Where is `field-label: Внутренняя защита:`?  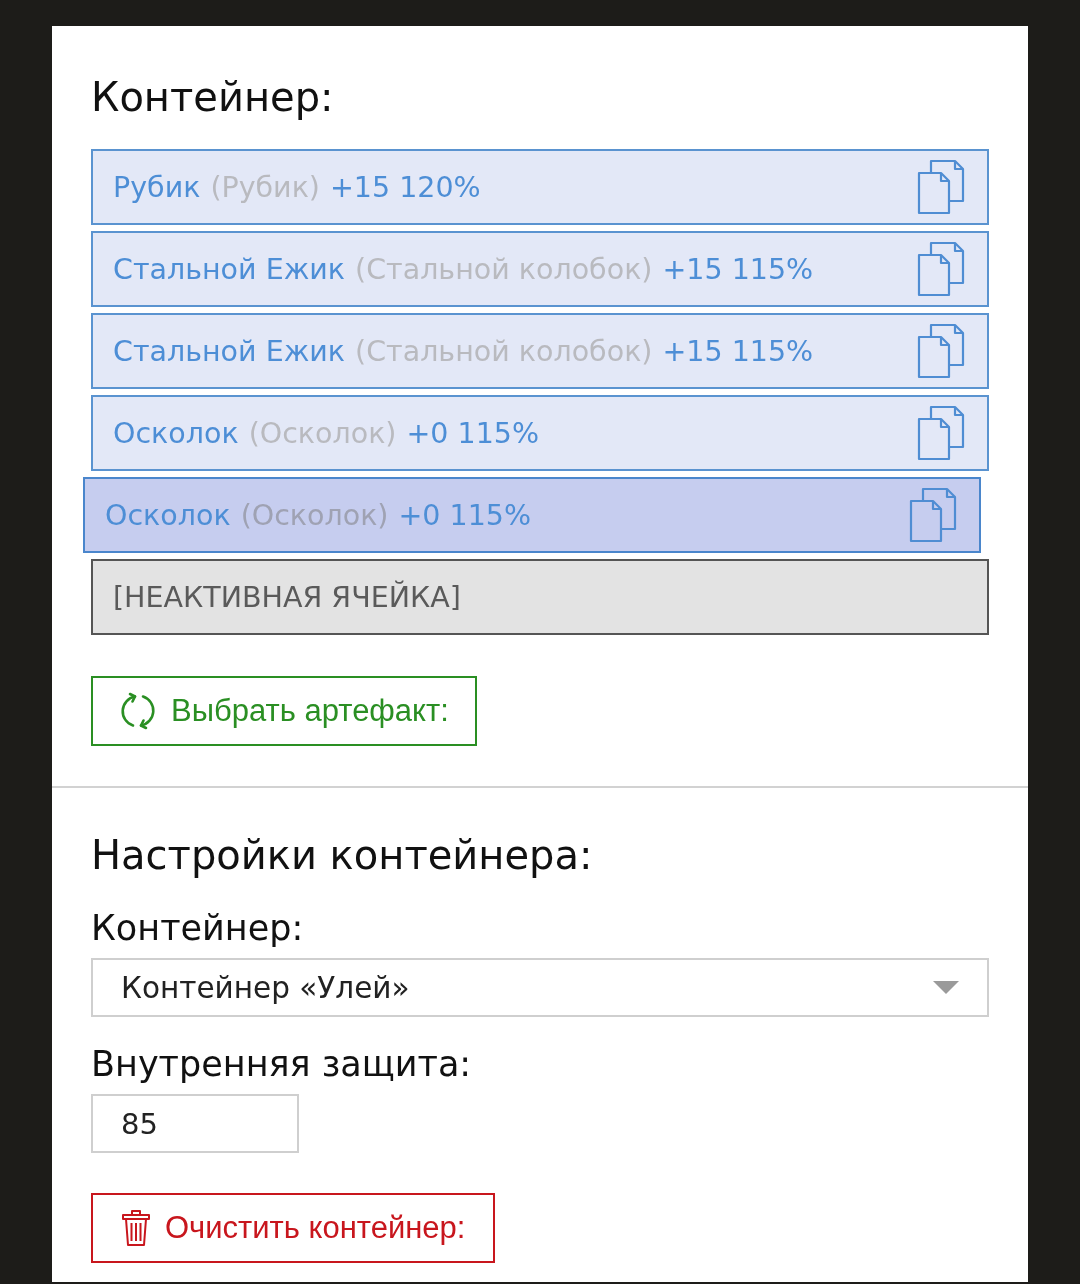
field-label: Внутренняя защита: is located at coordinates (282, 1064).